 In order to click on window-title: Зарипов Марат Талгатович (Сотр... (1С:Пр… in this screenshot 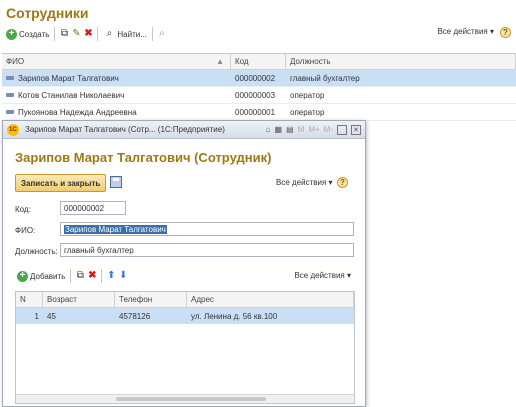, I will do `click(125, 129)`.